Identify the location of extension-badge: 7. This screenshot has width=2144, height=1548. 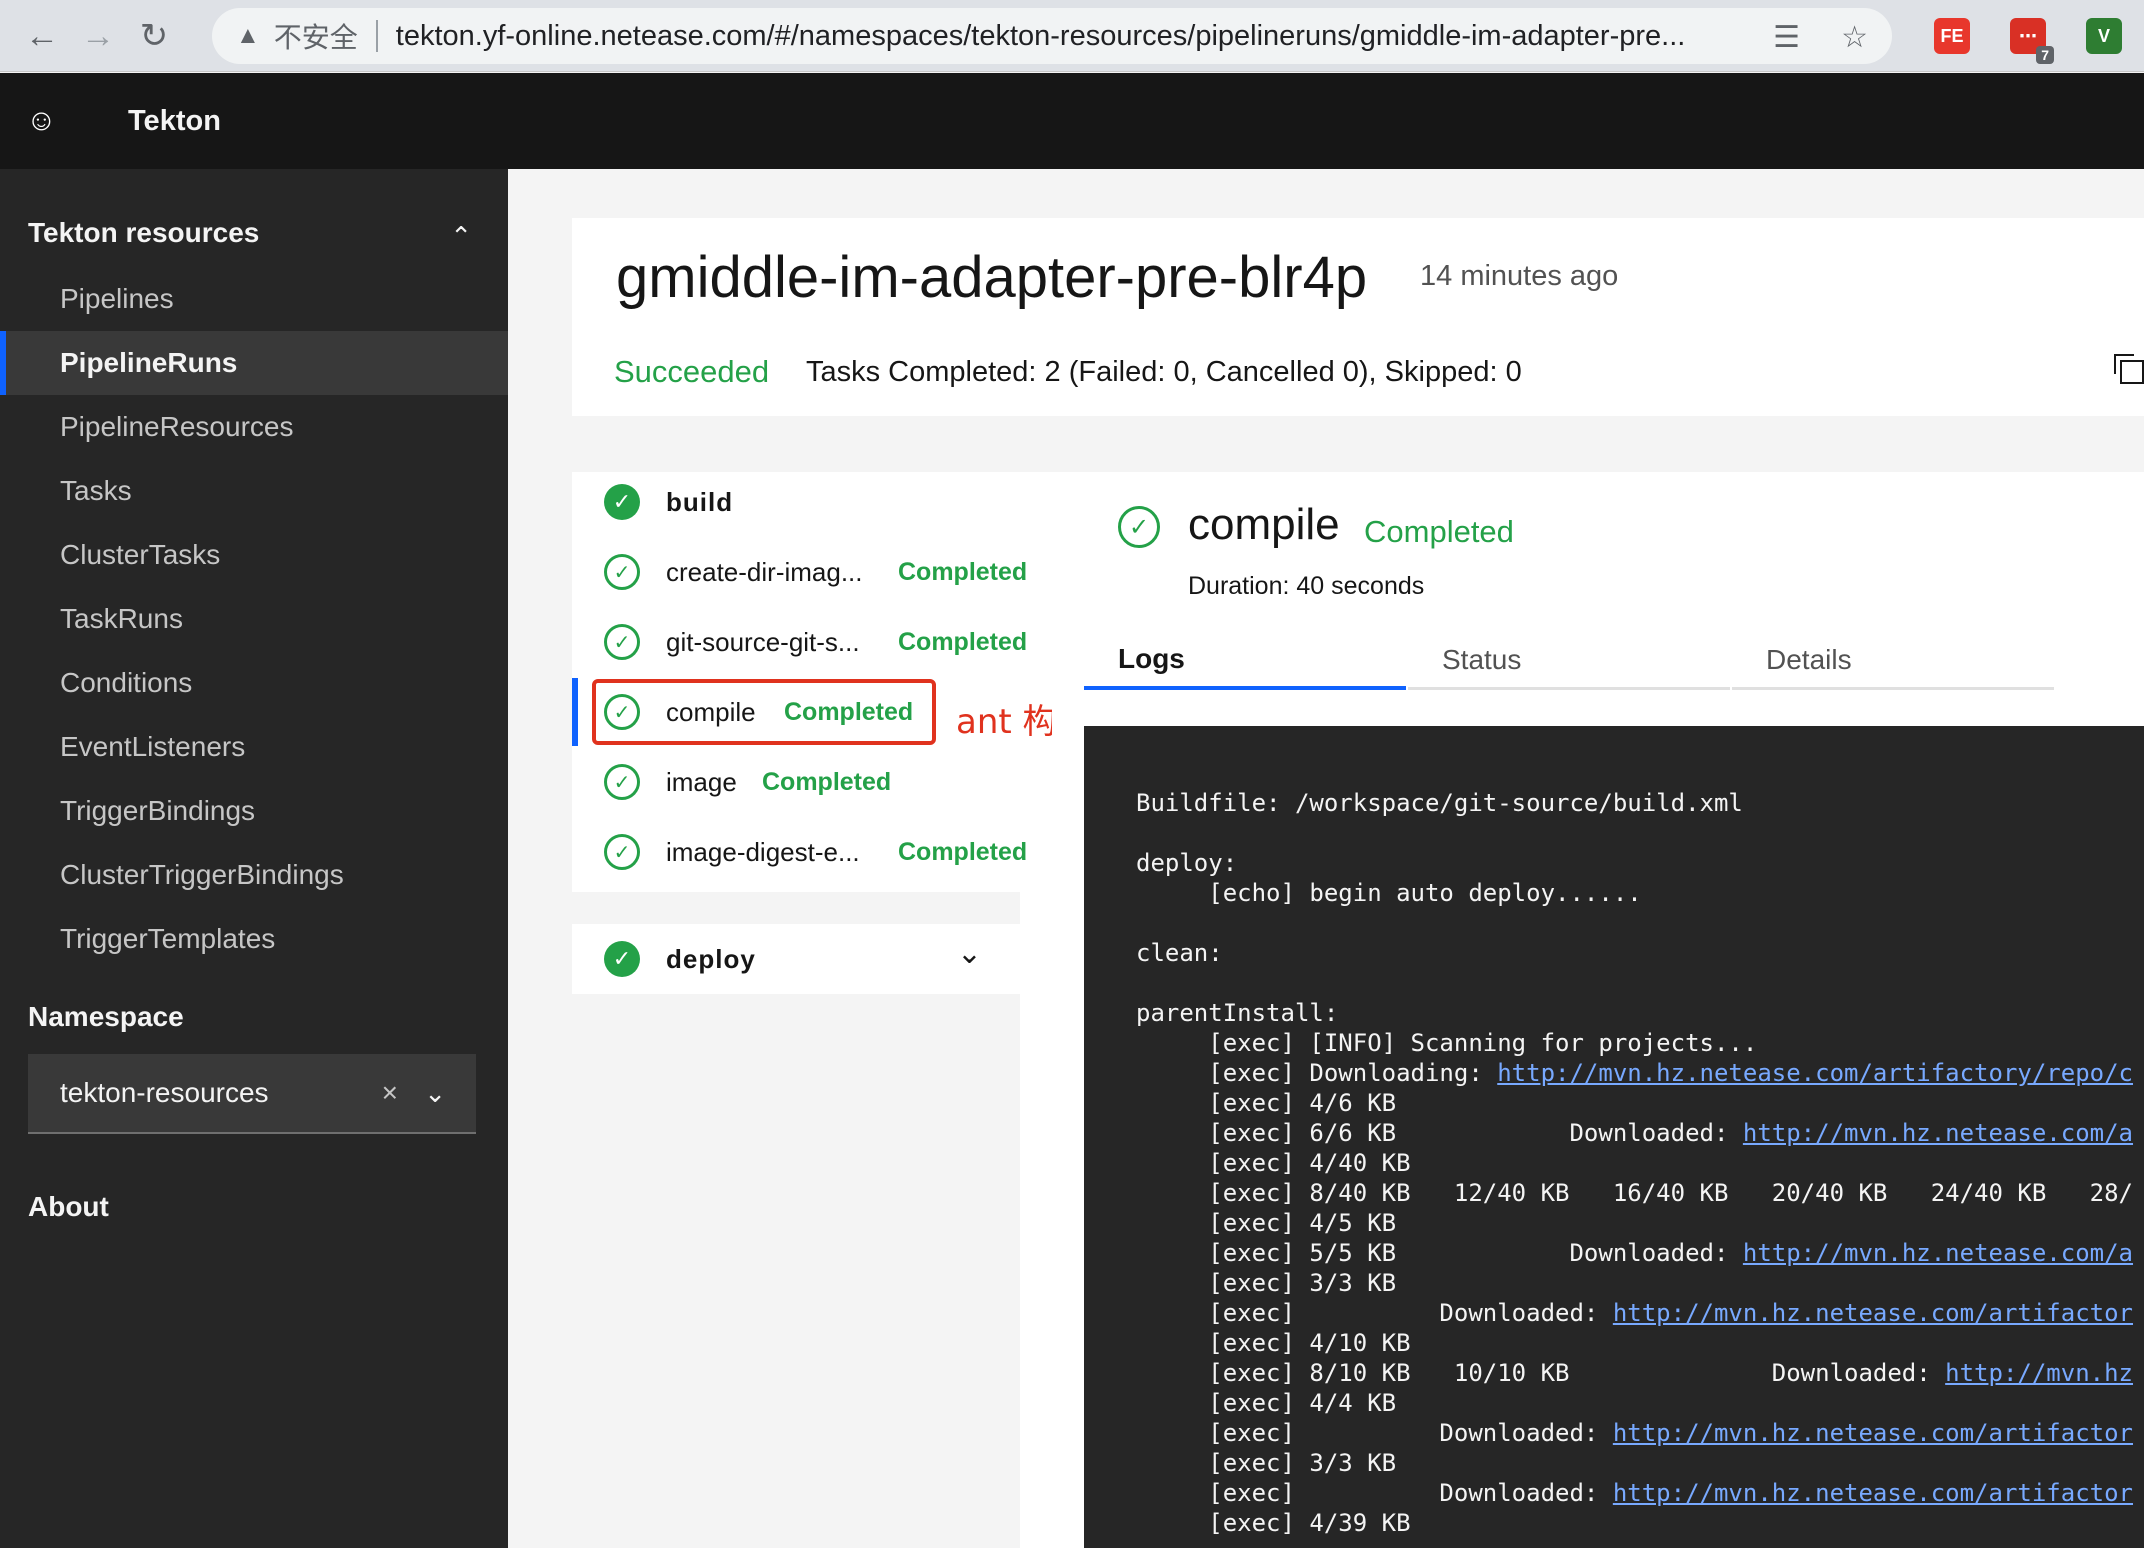
(2045, 55).